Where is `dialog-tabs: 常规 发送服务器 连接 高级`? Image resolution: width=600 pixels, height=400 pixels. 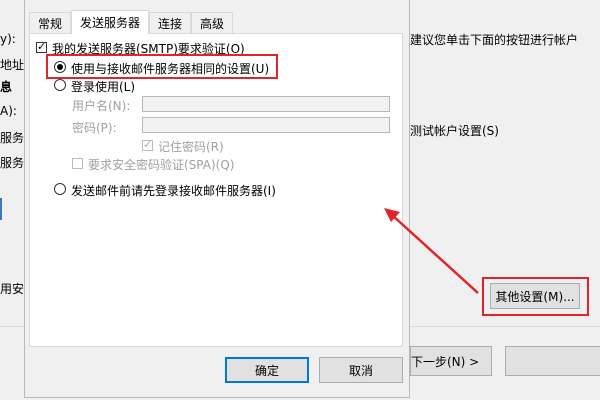
dialog-tabs: 常规 发送服务器 连接 高级 is located at coordinates (131, 22).